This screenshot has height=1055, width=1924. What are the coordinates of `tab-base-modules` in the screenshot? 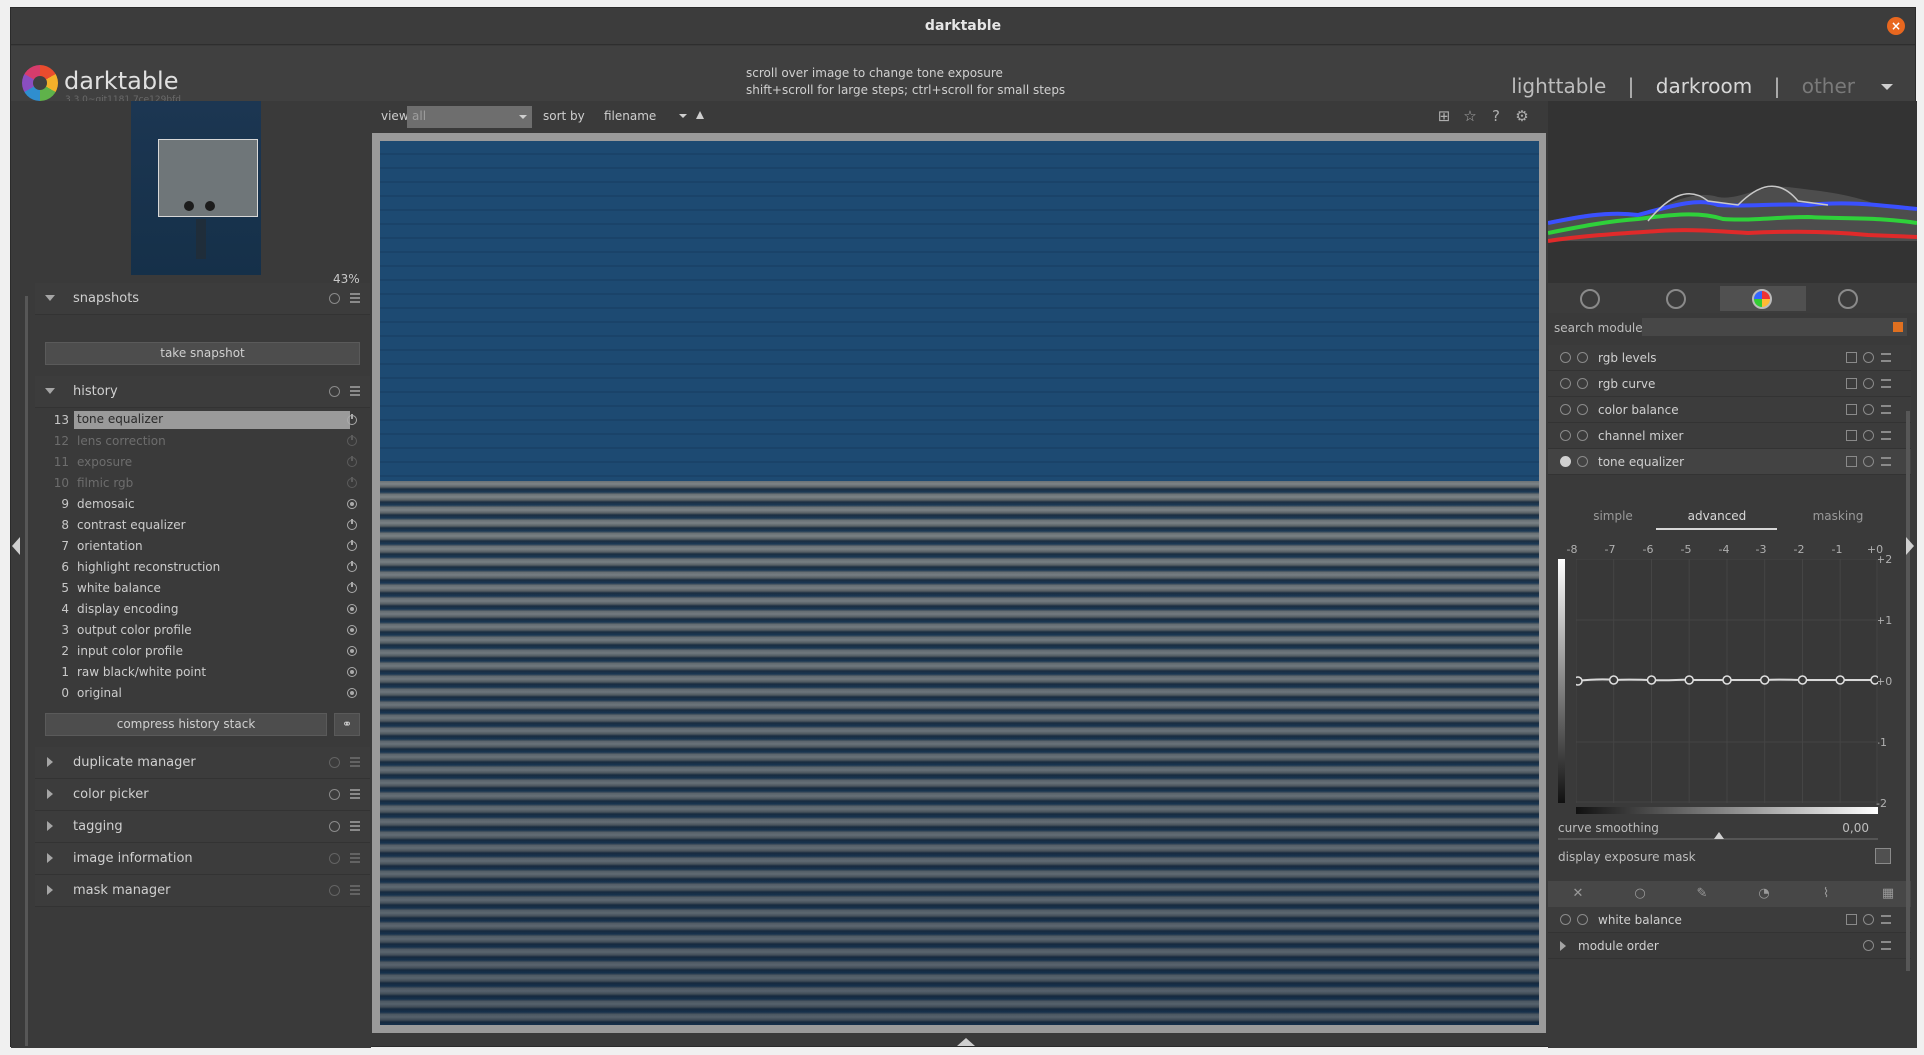 It's located at (1677, 298).